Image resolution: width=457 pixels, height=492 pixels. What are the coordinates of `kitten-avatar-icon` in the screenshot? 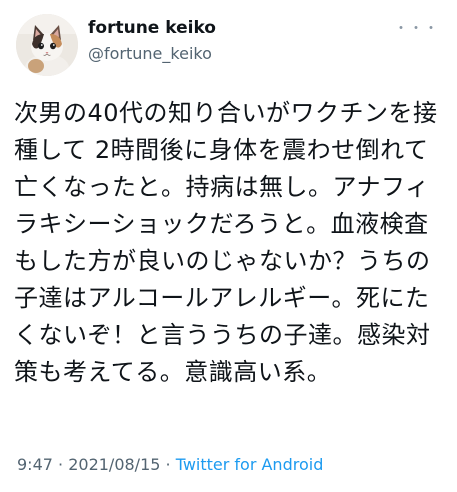 It's located at (47, 45).